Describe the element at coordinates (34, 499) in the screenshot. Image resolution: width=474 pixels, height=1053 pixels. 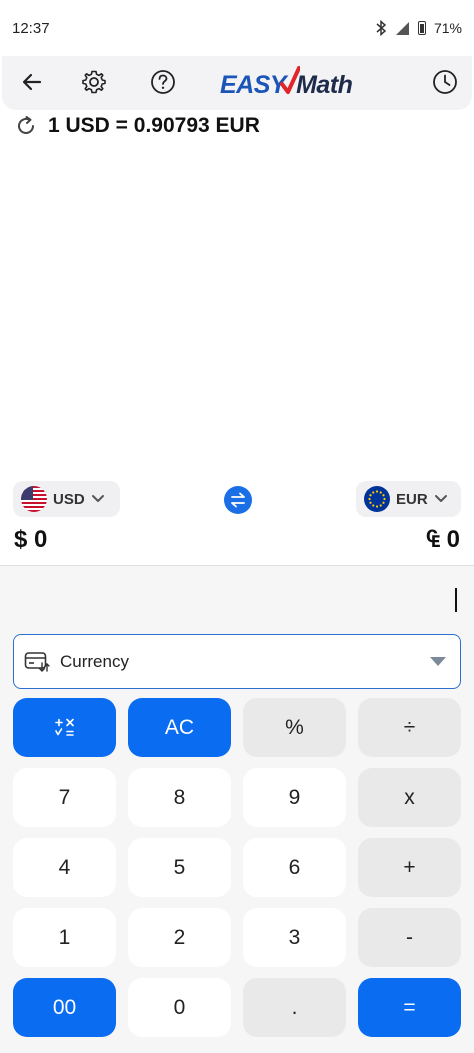
I see `us-flag-icon` at that location.